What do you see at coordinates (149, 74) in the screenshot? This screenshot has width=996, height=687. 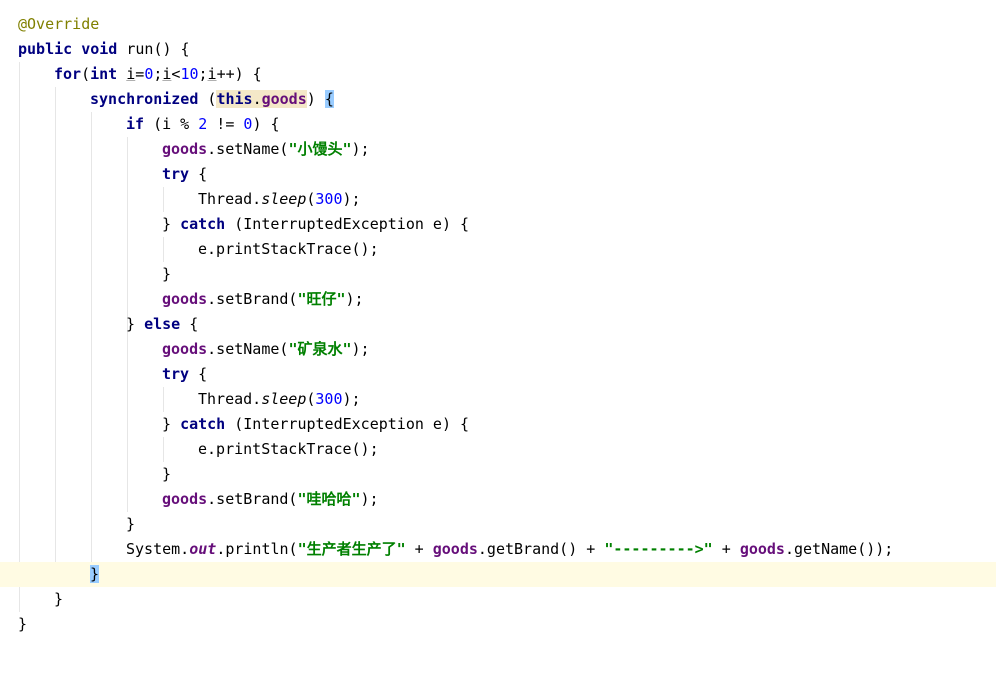 I see `number-token: 0` at bounding box center [149, 74].